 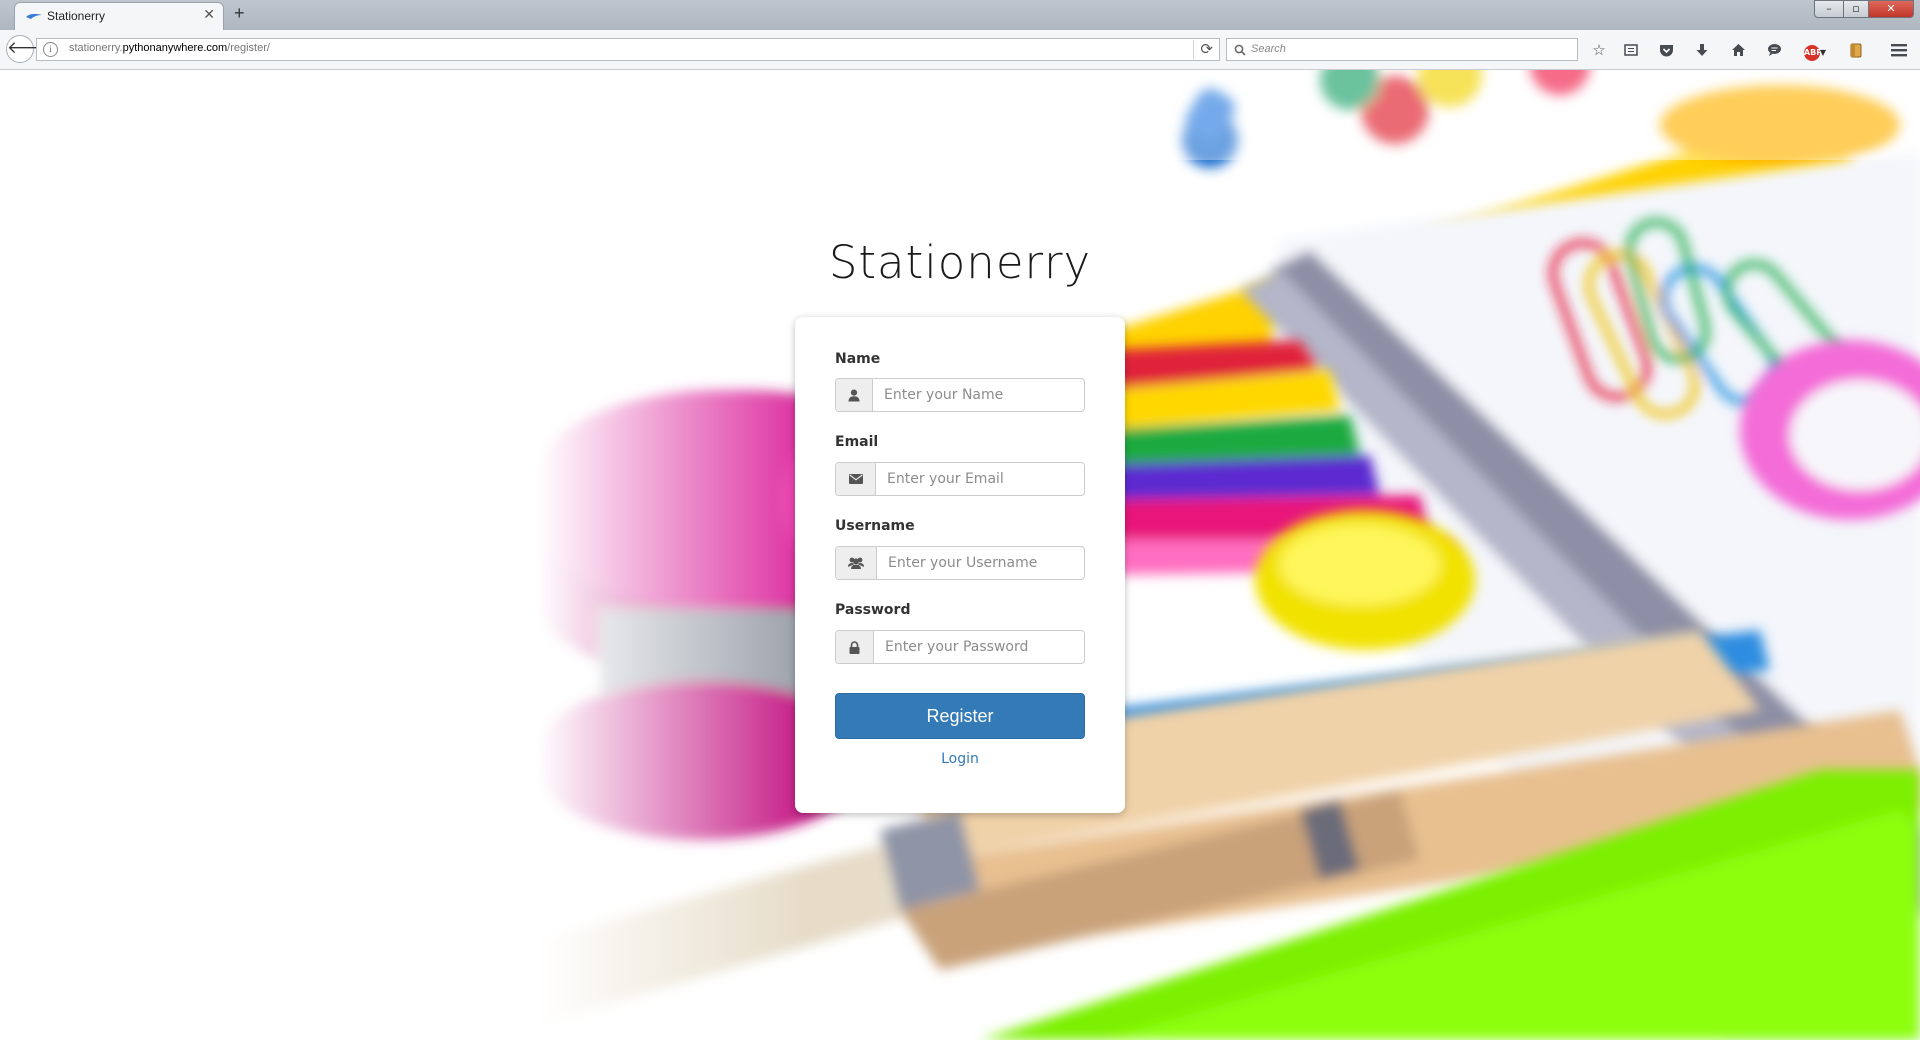 What do you see at coordinates (855, 647) in the screenshot?
I see `lock-icon` at bounding box center [855, 647].